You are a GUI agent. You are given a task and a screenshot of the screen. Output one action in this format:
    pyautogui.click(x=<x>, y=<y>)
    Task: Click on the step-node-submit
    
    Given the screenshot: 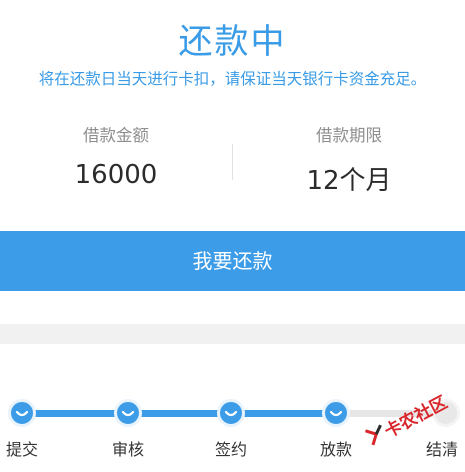 What is the action you would take?
    pyautogui.click(x=22, y=413)
    